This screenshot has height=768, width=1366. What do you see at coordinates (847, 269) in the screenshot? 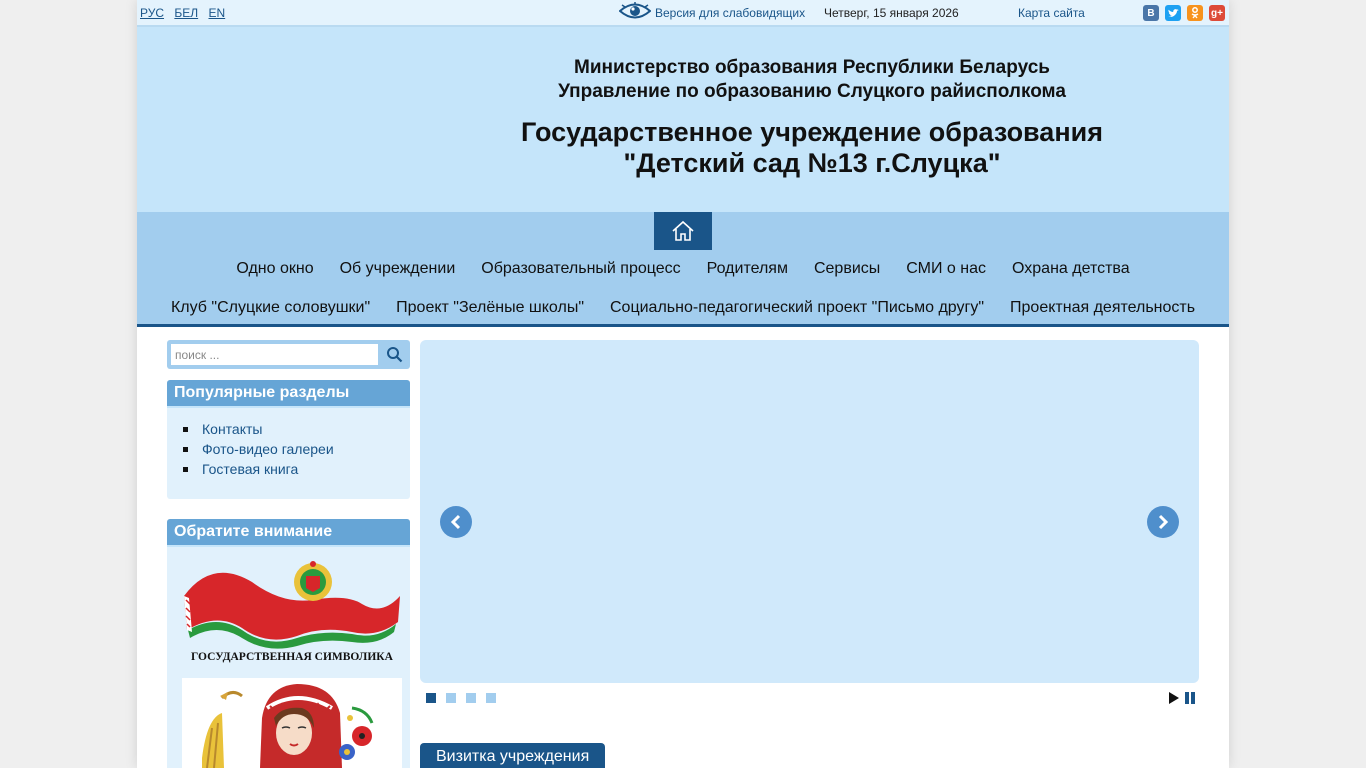
I see `nav-item-services: Сервисы` at bounding box center [847, 269].